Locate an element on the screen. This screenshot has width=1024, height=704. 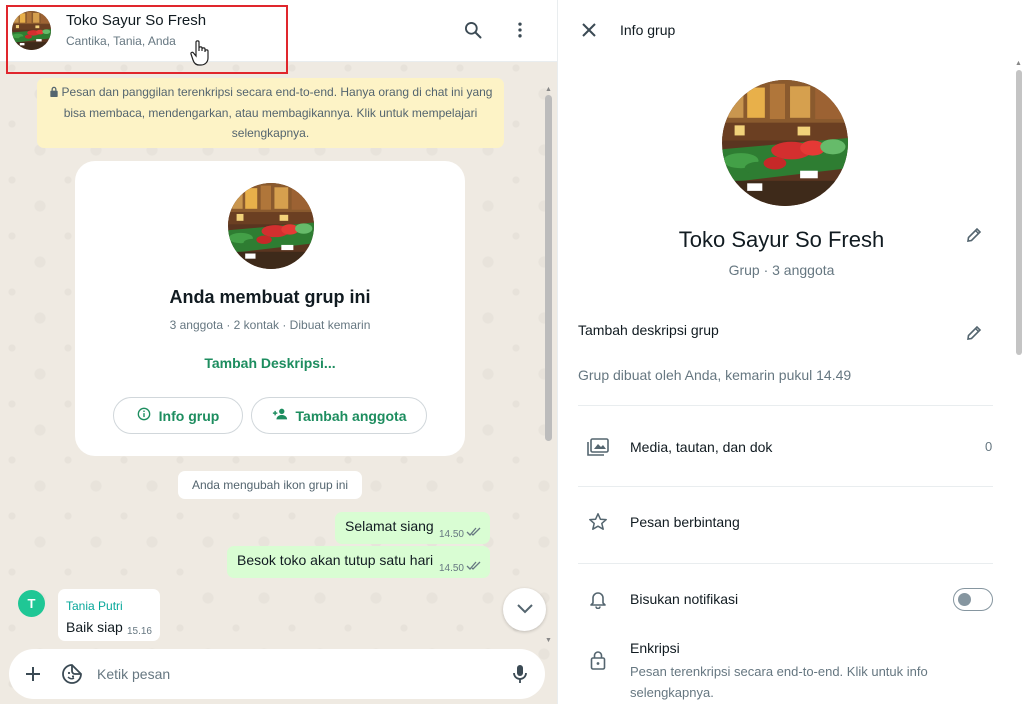
group-avatar is located at coordinates (31, 30).